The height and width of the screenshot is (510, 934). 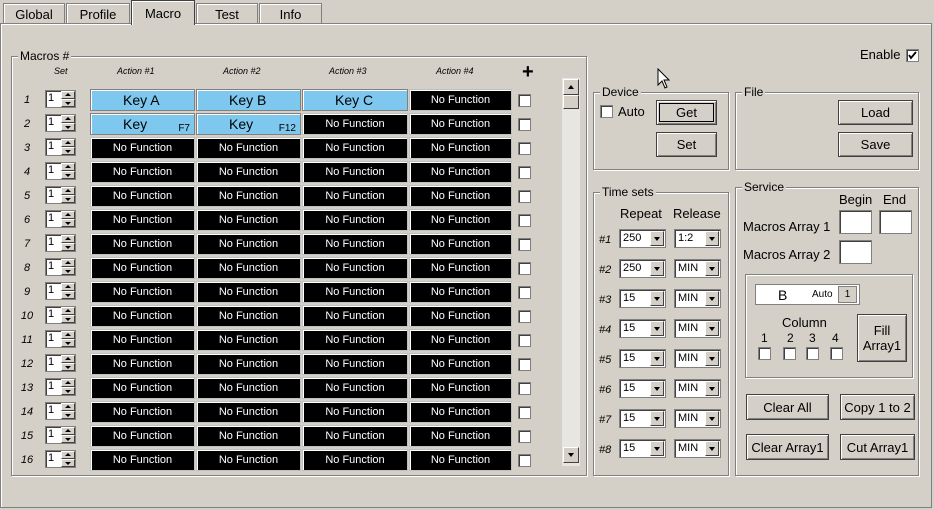 What do you see at coordinates (855, 222) in the screenshot?
I see `array1-begin-input` at bounding box center [855, 222].